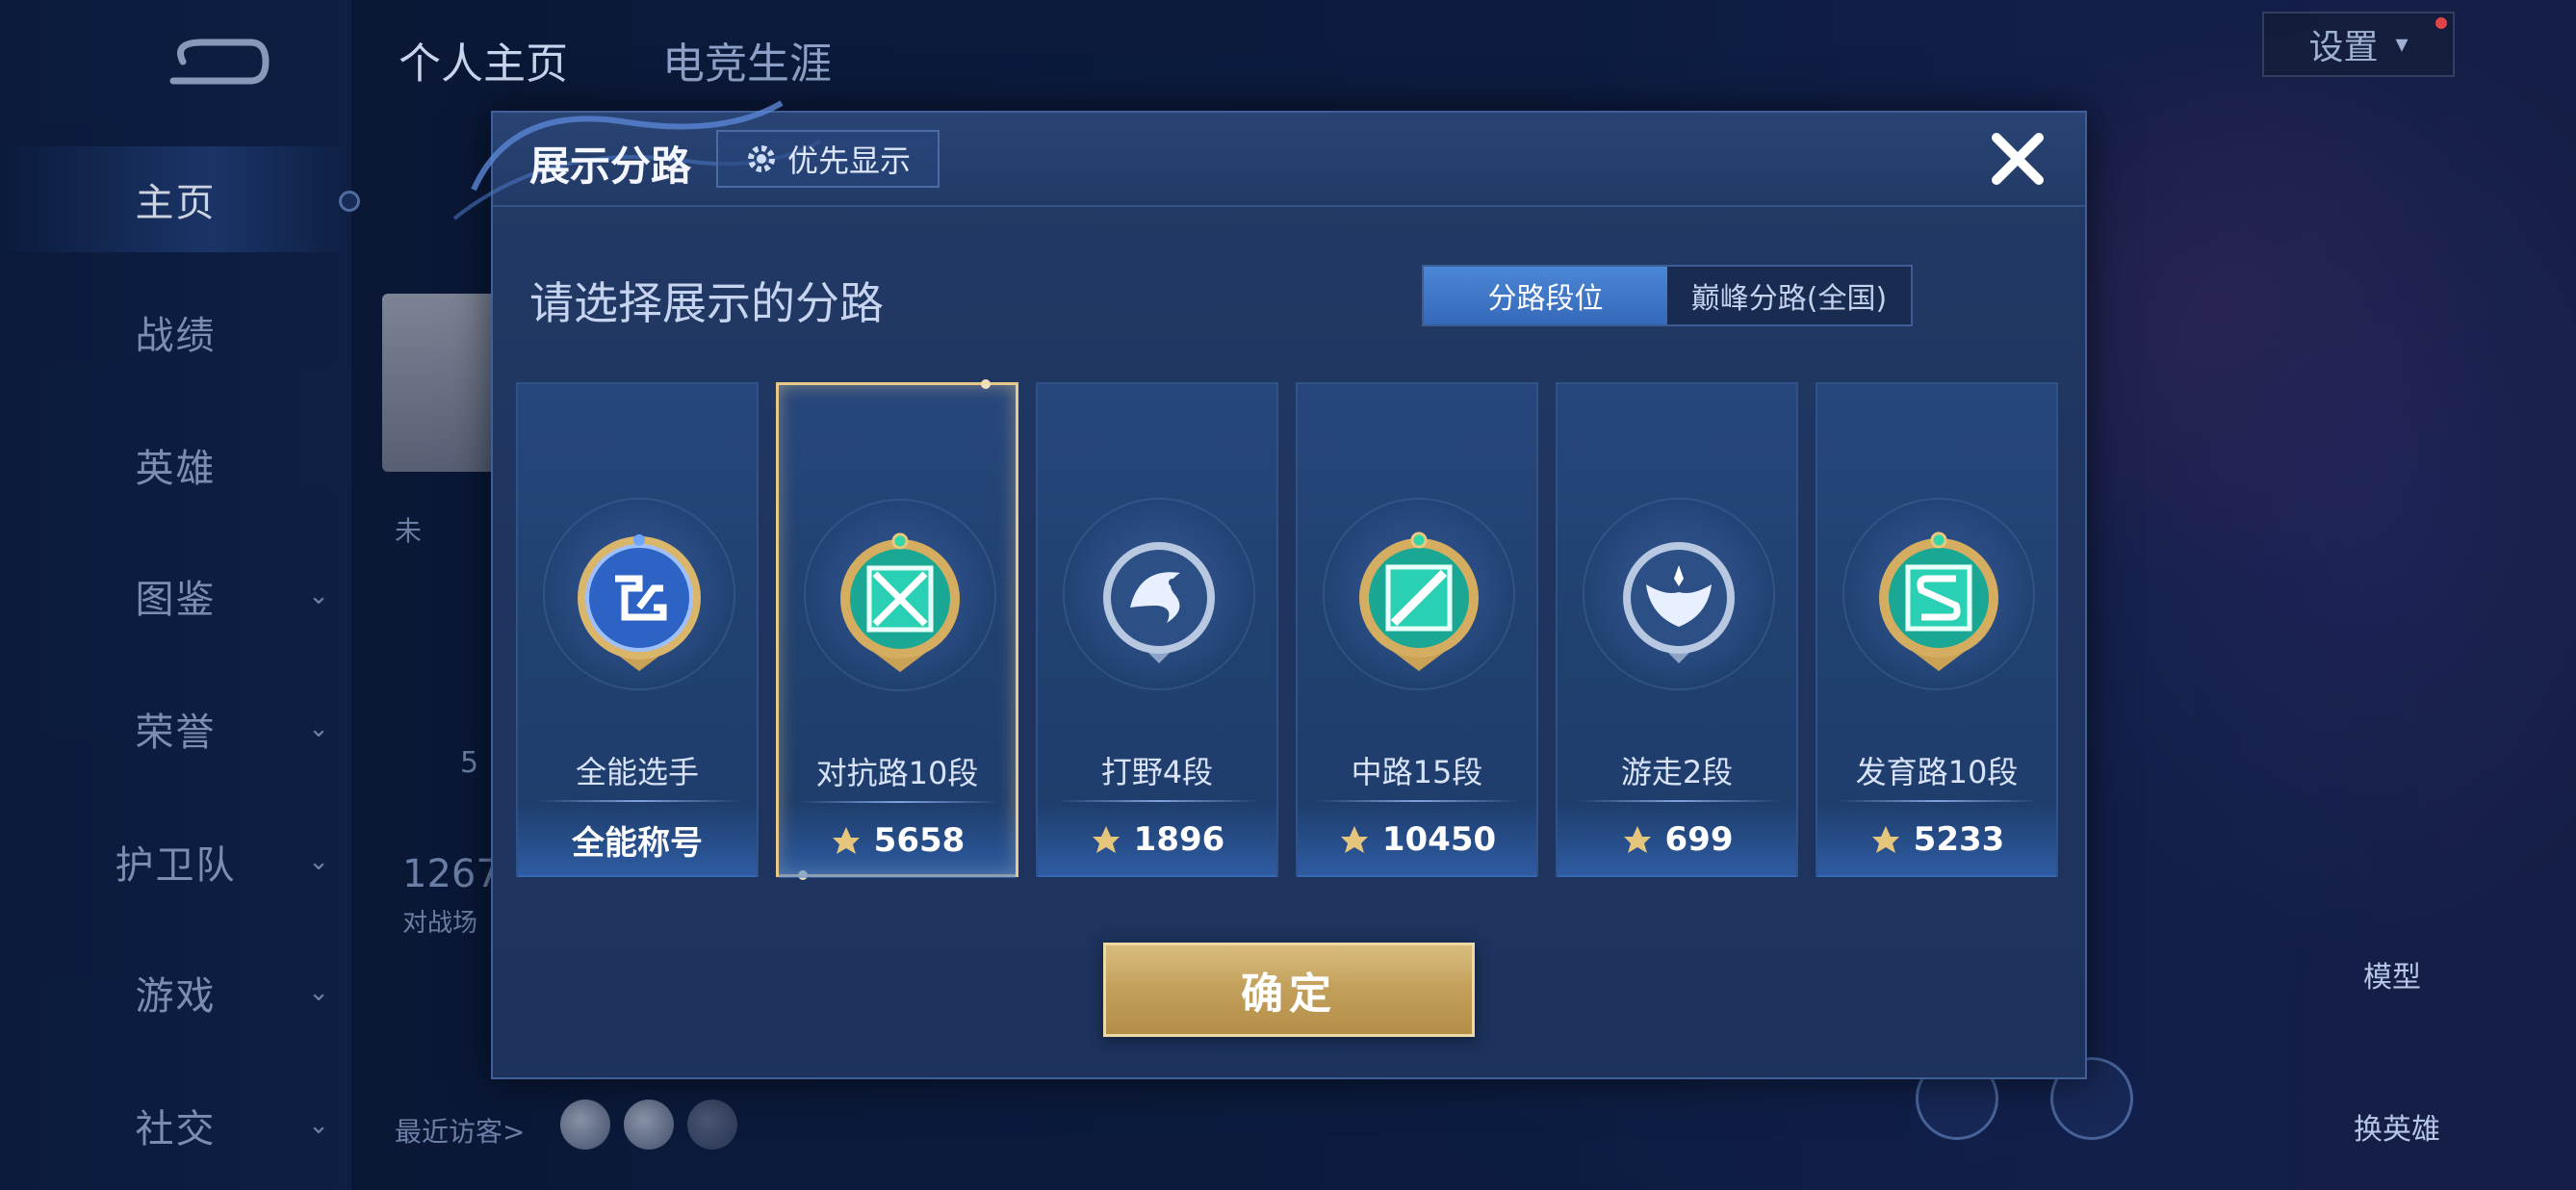 Image resolution: width=2576 pixels, height=1190 pixels. Describe the element at coordinates (217, 62) in the screenshot. I see `back-icon` at that location.